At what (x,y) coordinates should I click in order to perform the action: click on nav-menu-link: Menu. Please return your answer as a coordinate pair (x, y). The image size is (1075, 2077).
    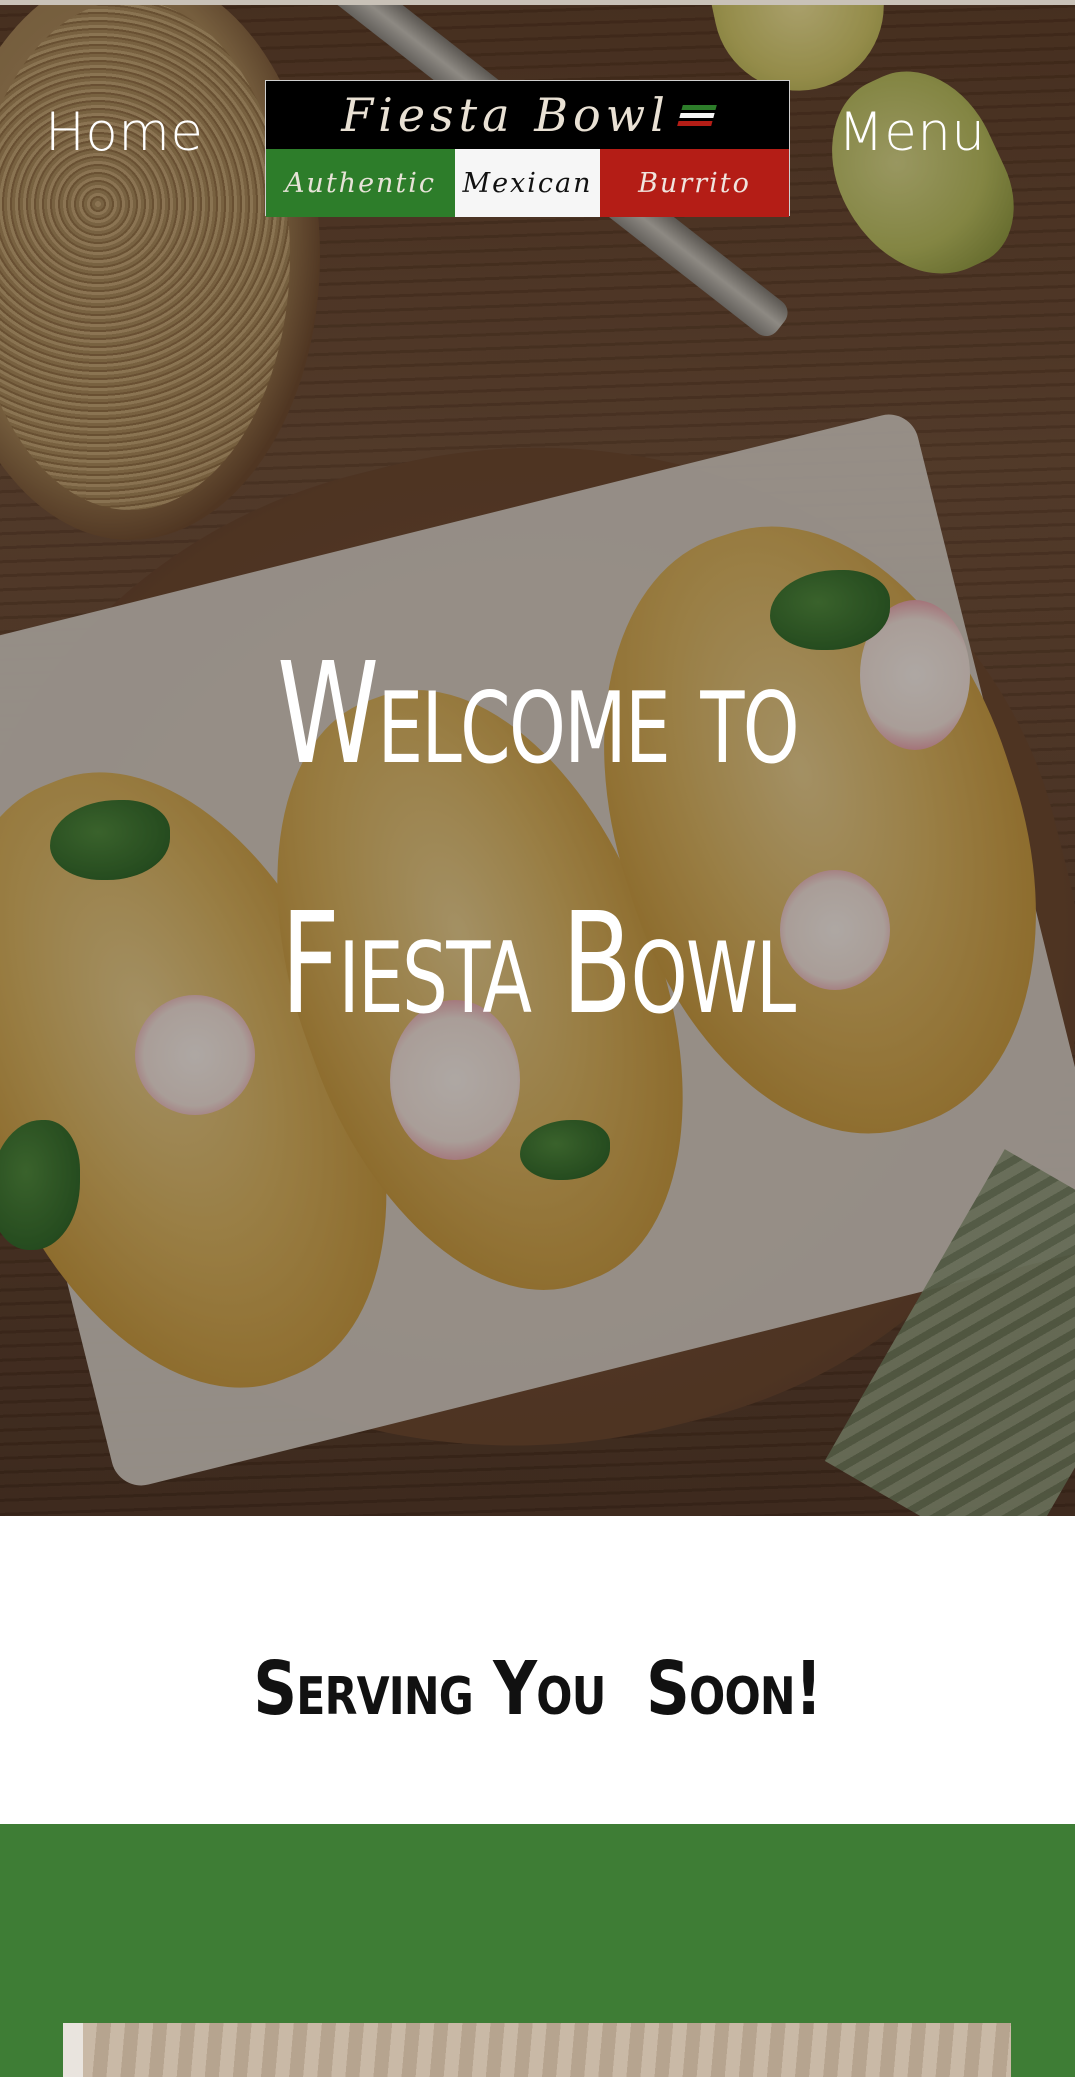
    Looking at the image, I should click on (933, 137).